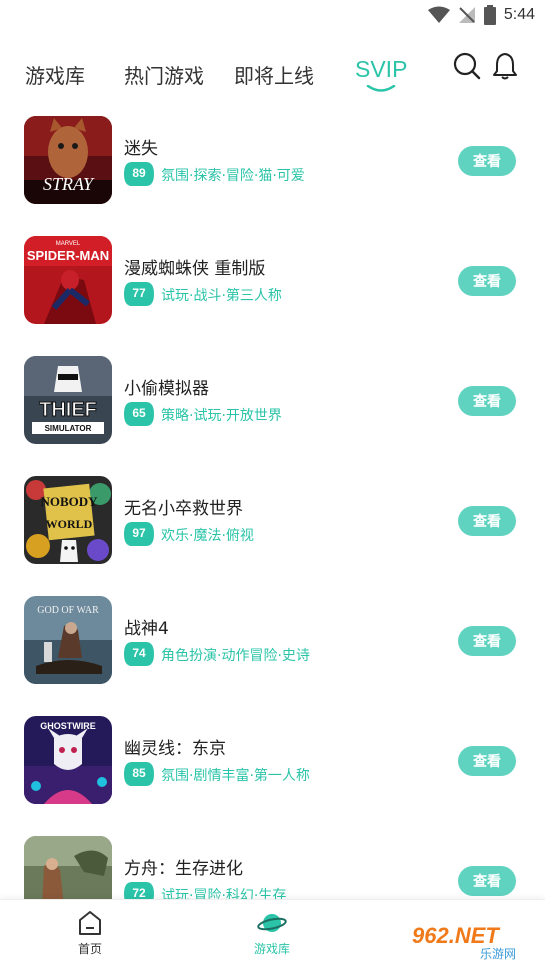  I want to click on score-badge: 89, so click(139, 174).